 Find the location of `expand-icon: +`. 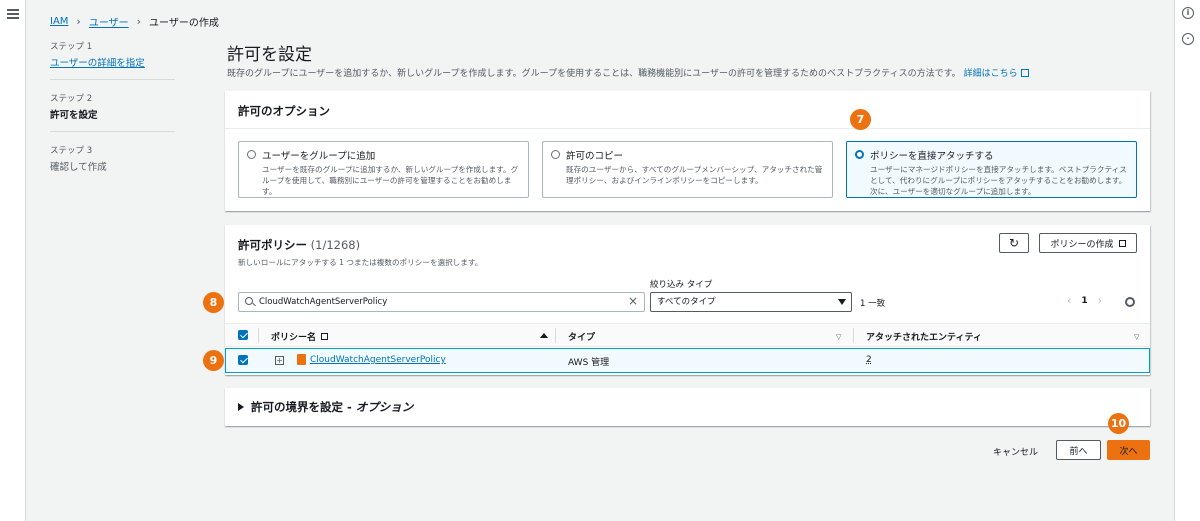

expand-icon: + is located at coordinates (279, 360).